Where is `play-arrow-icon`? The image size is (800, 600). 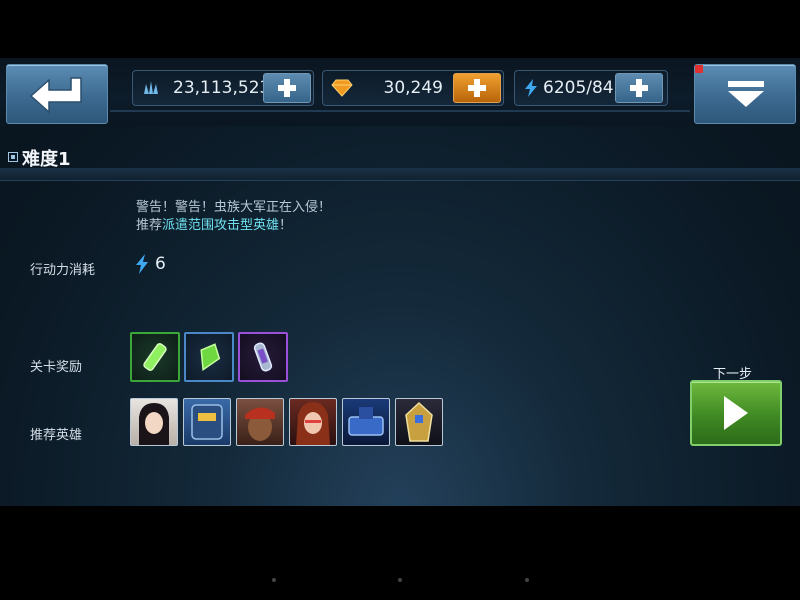
play-arrow-icon is located at coordinates (736, 413).